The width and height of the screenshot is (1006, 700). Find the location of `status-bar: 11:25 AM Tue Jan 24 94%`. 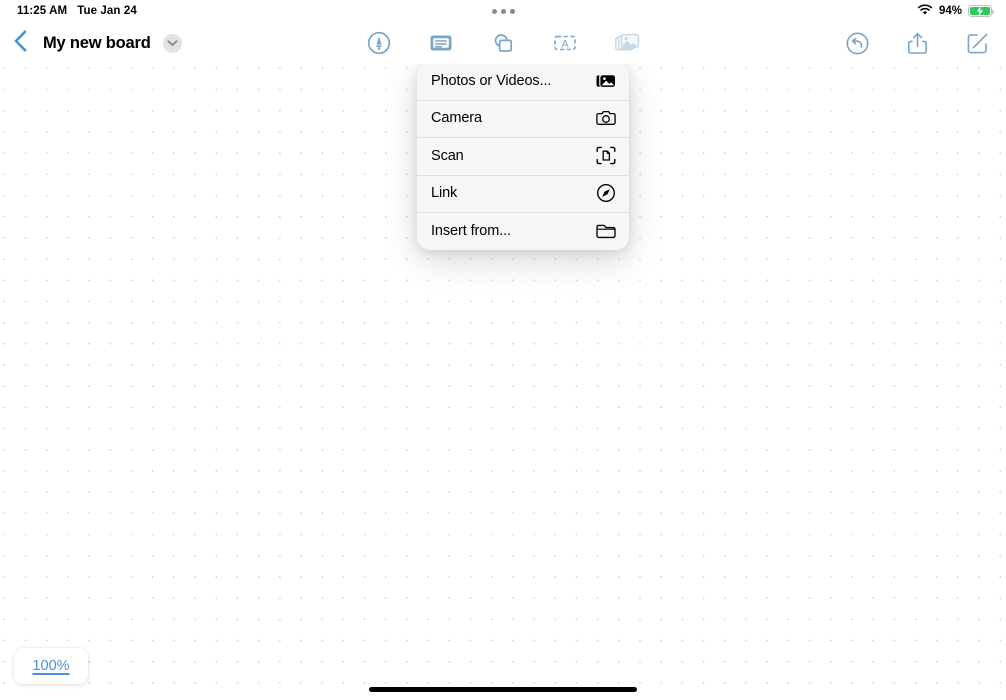

status-bar: 11:25 AM Tue Jan 24 94% is located at coordinates (503, 11).